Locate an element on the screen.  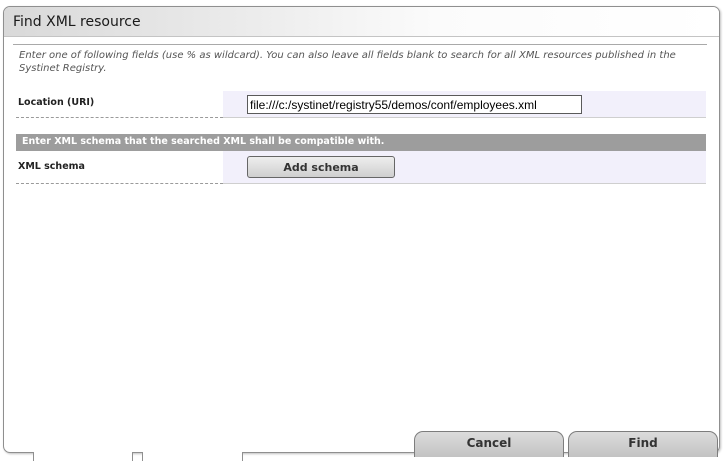
location-label-cell: Location (URI) is located at coordinates (119, 104).